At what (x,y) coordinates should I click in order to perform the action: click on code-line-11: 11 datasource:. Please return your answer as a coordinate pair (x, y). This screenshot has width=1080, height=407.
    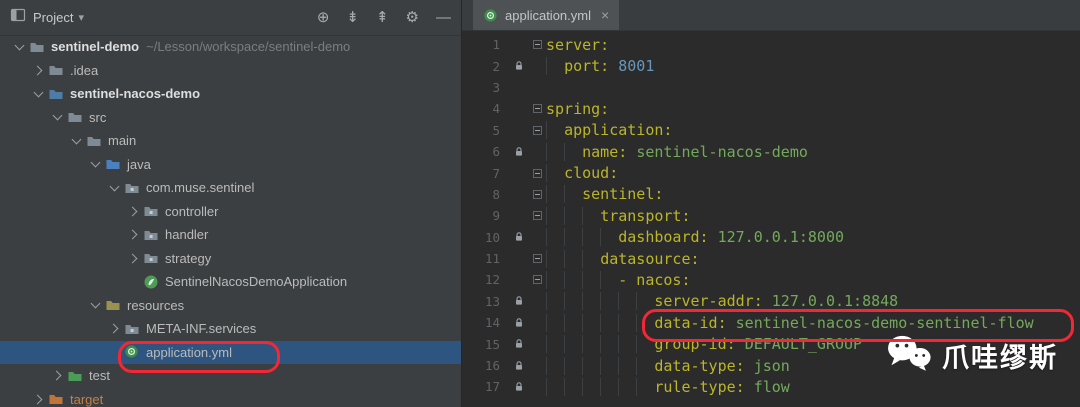
    Looking at the image, I should click on (771, 258).